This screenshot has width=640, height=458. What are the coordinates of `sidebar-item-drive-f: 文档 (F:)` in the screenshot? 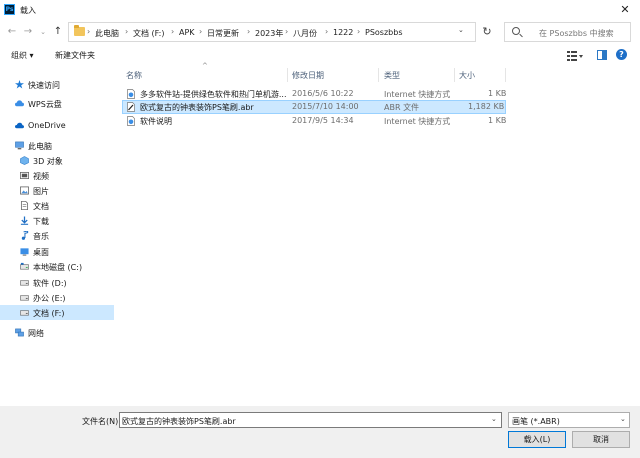 It's located at (57, 312).